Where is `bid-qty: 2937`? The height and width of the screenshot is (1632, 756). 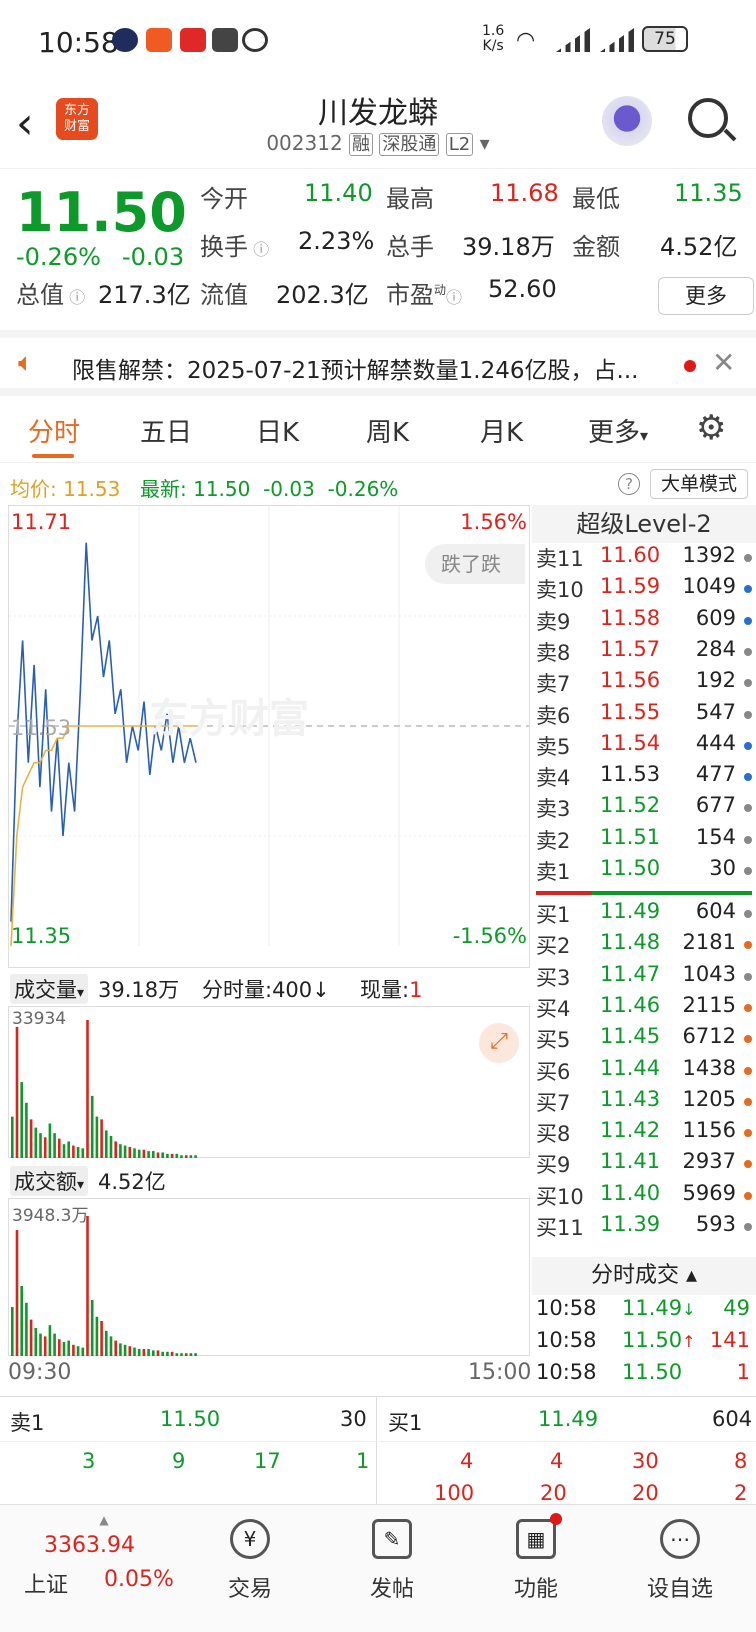
bid-qty: 2937 is located at coordinates (709, 1161).